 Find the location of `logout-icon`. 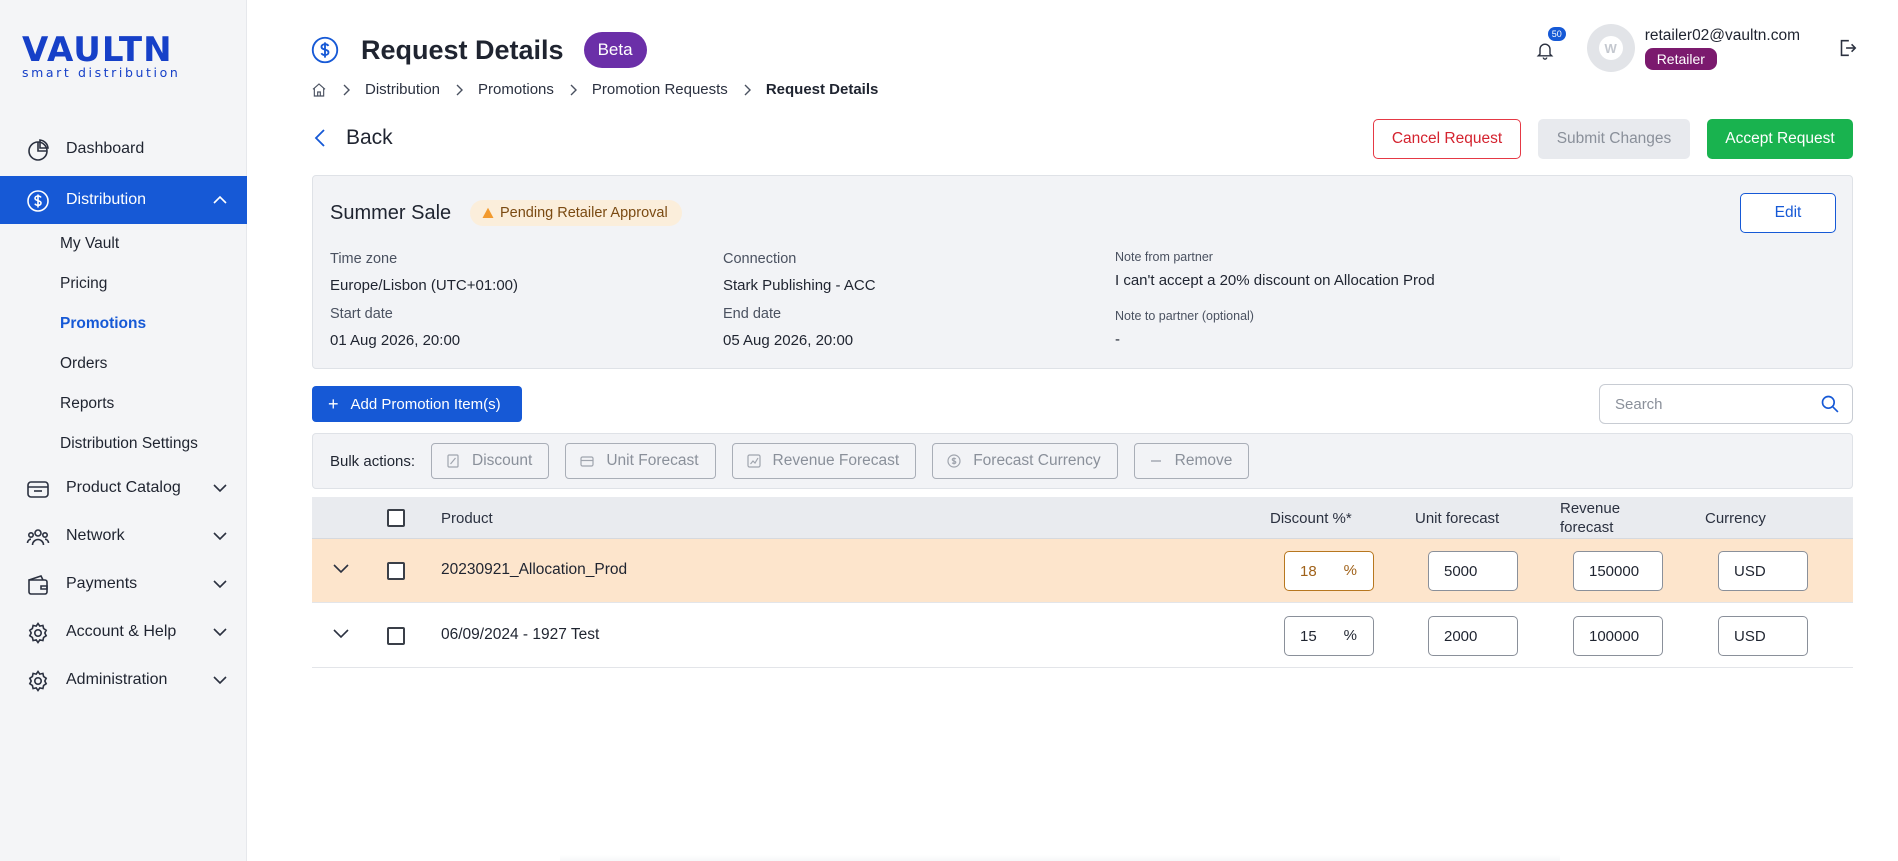

logout-icon is located at coordinates (1847, 48).